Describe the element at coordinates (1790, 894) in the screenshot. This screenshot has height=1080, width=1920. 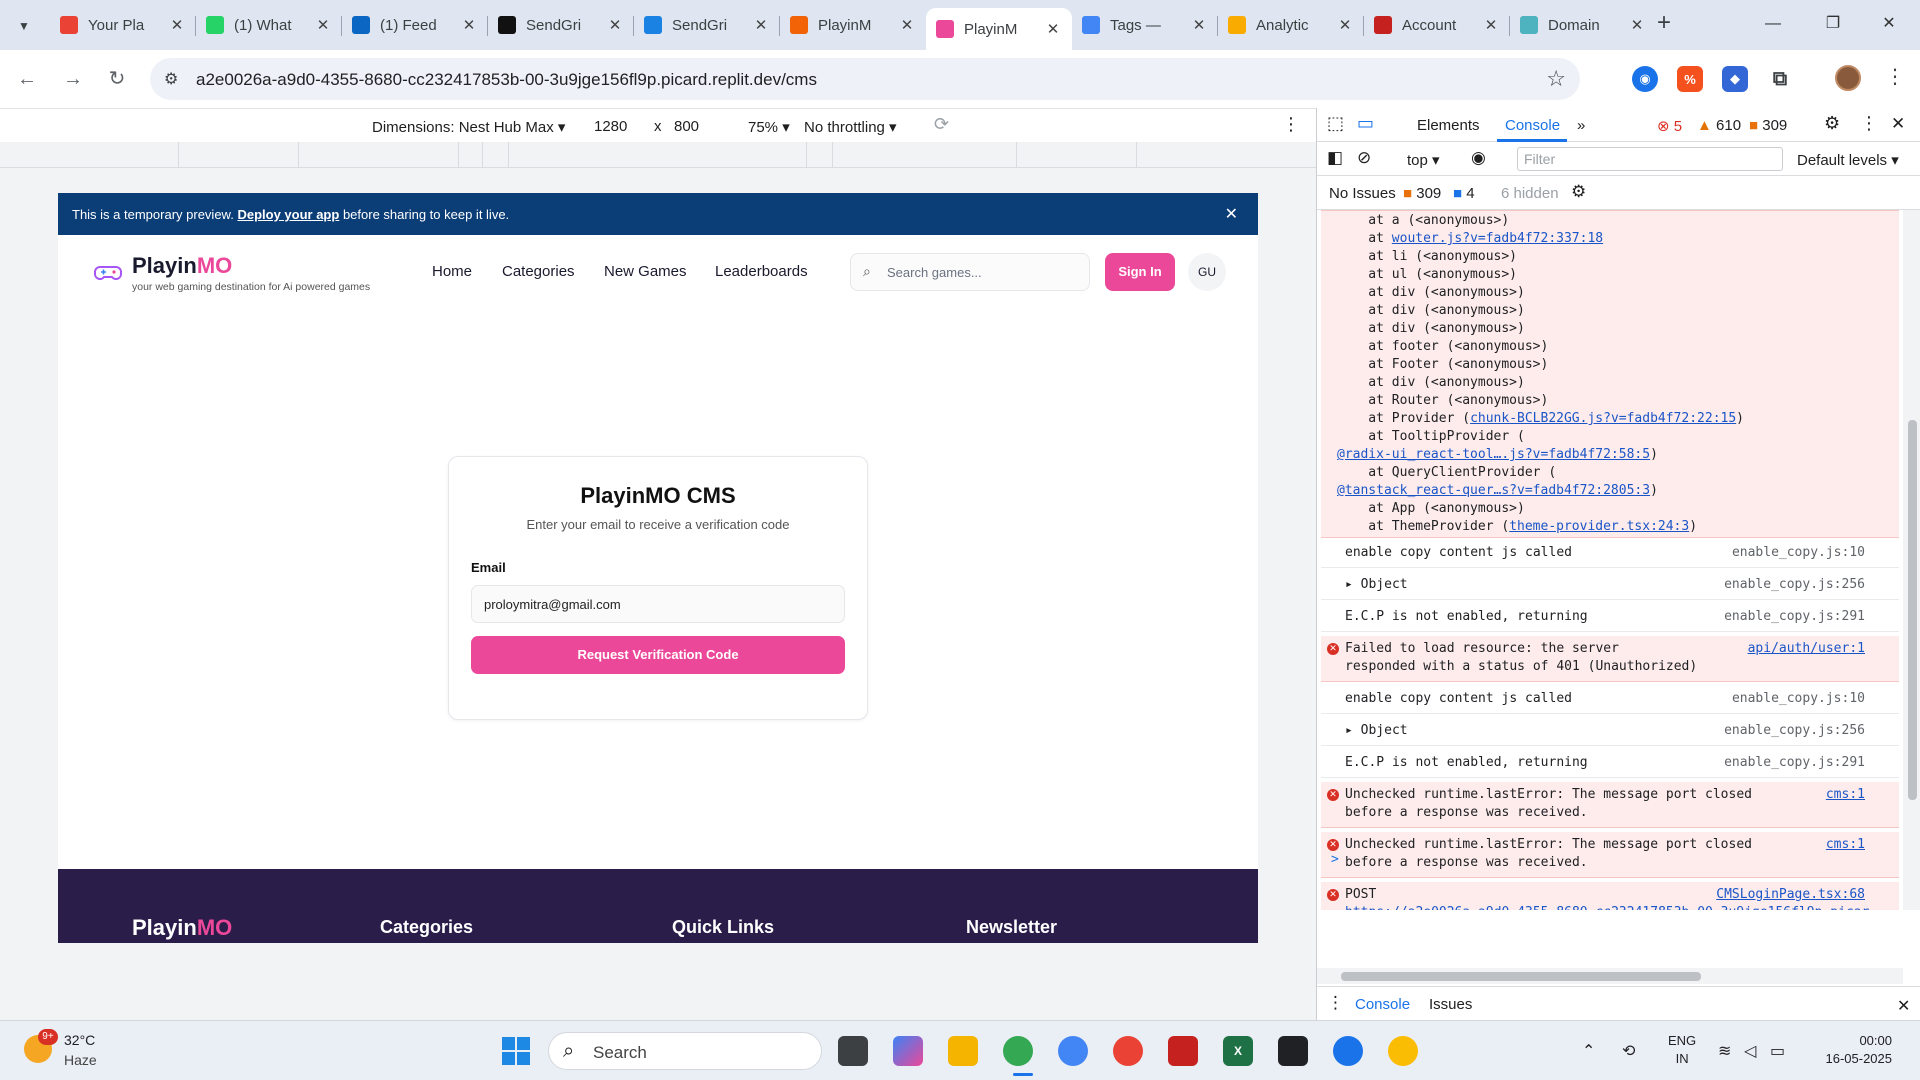
I see `message-source-link: CMSLoginPage.tsx:68` at that location.